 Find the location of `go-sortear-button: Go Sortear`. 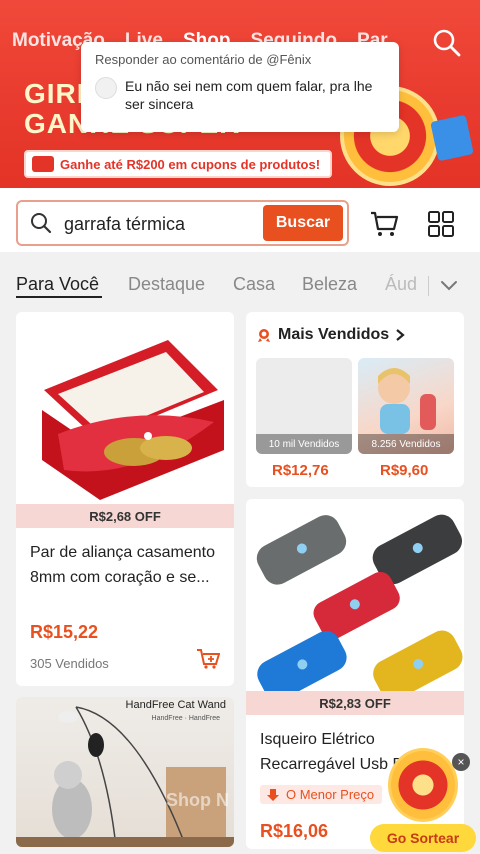

go-sortear-button: Go Sortear is located at coordinates (423, 838).